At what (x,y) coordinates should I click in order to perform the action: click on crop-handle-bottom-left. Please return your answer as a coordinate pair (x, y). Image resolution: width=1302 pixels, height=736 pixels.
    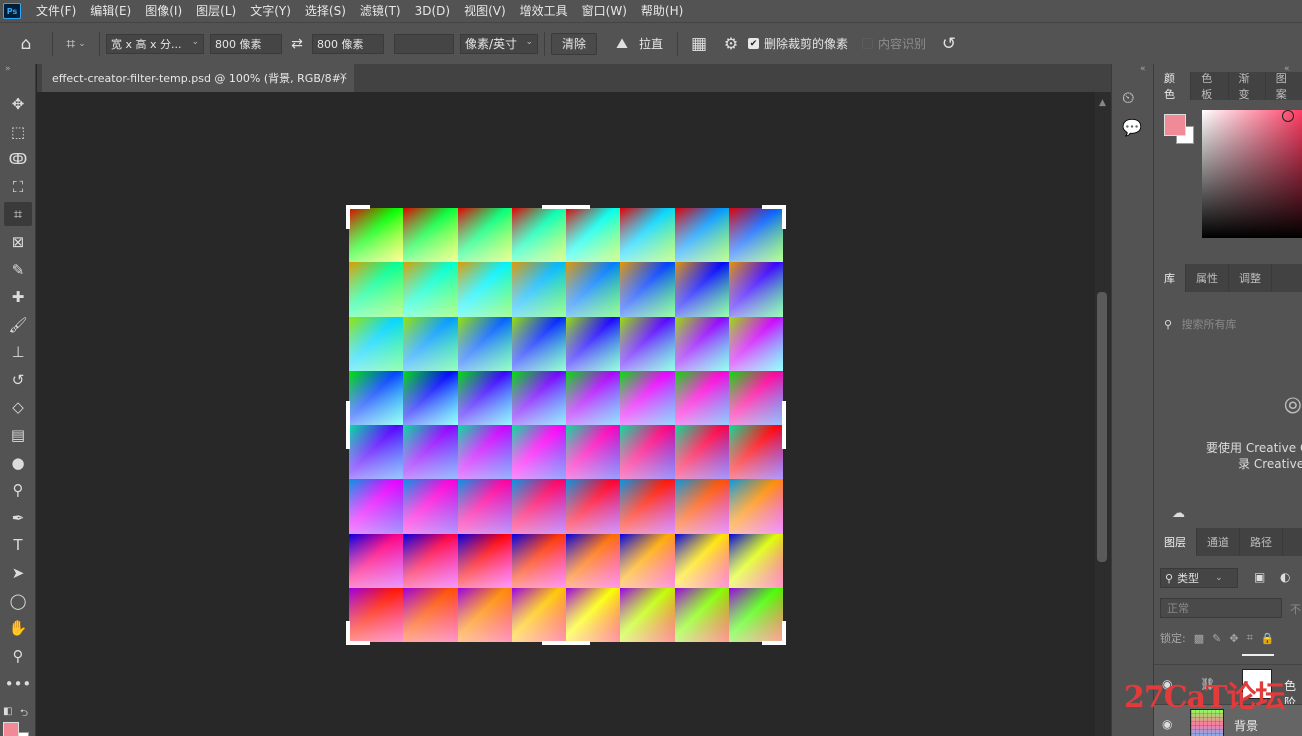
    Looking at the image, I should click on (348, 633).